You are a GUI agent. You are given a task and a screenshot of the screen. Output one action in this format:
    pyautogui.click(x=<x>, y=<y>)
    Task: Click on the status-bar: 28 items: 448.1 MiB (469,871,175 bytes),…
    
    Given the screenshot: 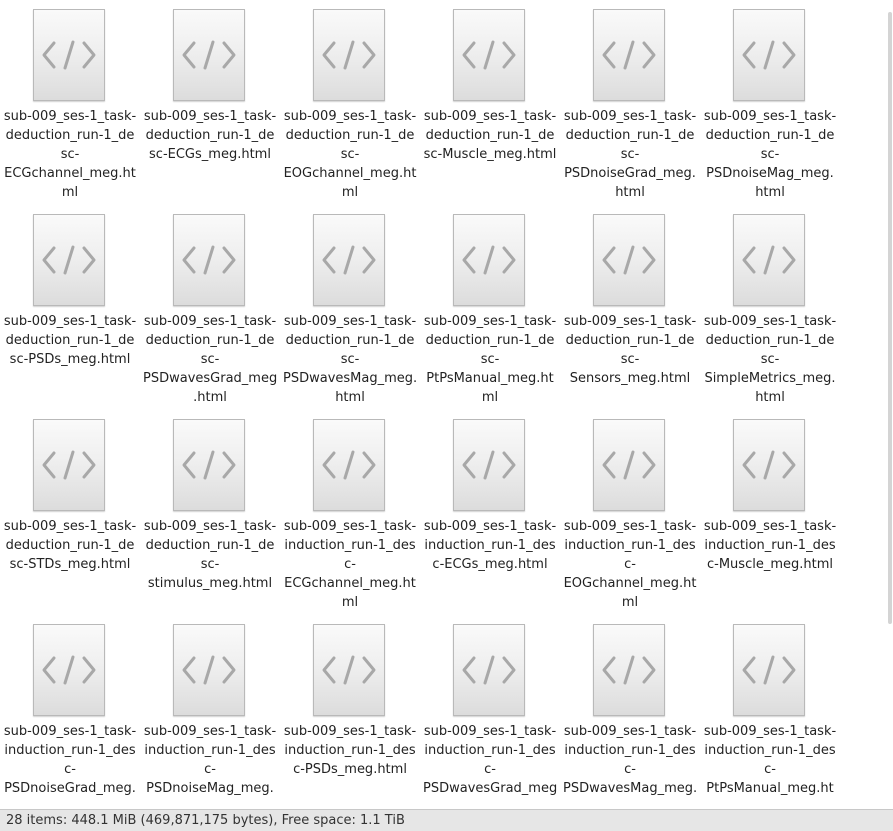 What is the action you would take?
    pyautogui.click(x=446, y=820)
    